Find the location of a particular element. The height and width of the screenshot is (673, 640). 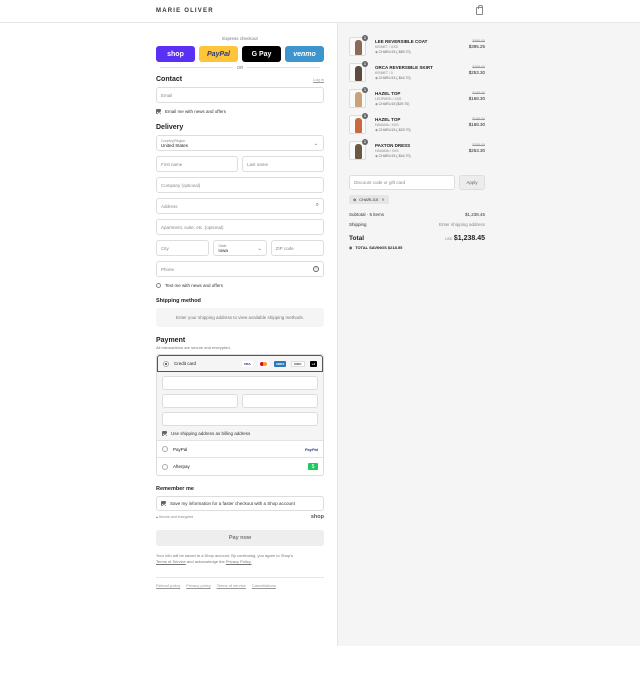

product-name: PAXTON DRESS is located at coordinates (393, 145).